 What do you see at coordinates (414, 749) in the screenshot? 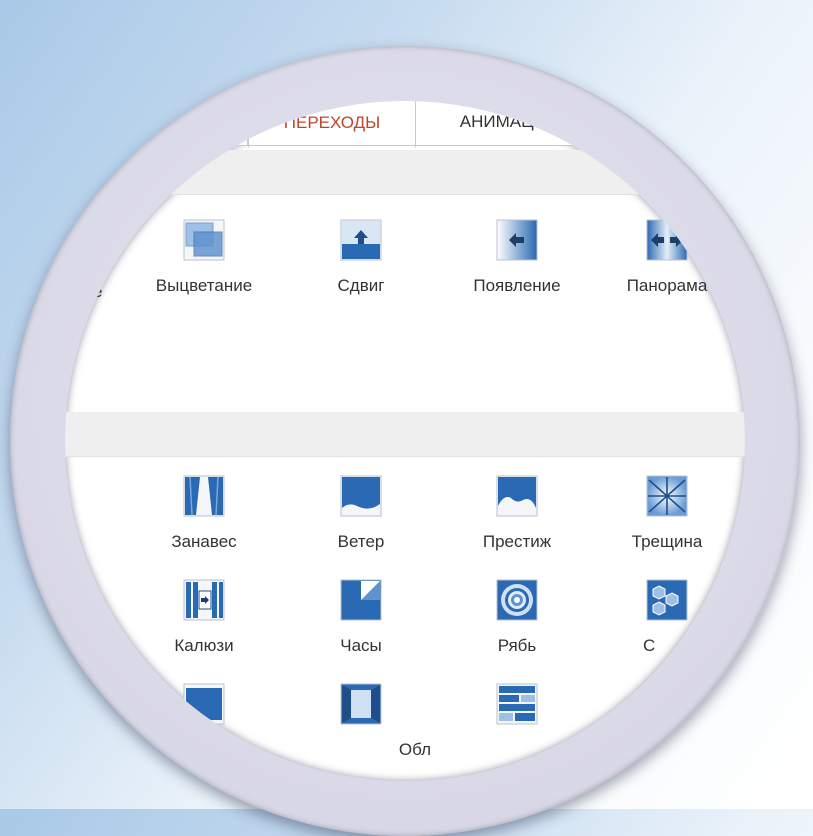
I see `transition-doors-label: Обл` at bounding box center [414, 749].